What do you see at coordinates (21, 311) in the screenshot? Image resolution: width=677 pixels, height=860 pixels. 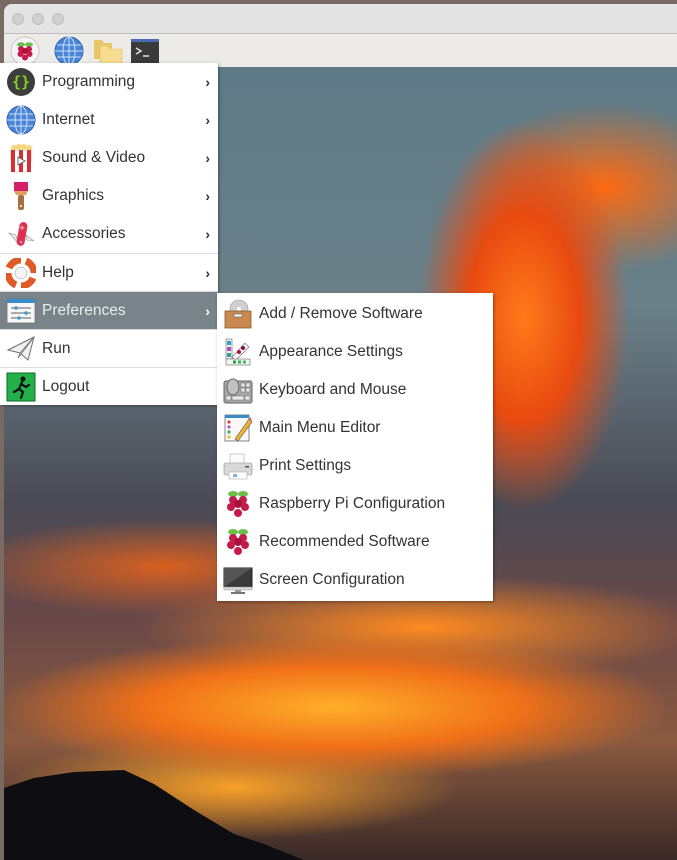 I see `preferences-sliders-icon` at bounding box center [21, 311].